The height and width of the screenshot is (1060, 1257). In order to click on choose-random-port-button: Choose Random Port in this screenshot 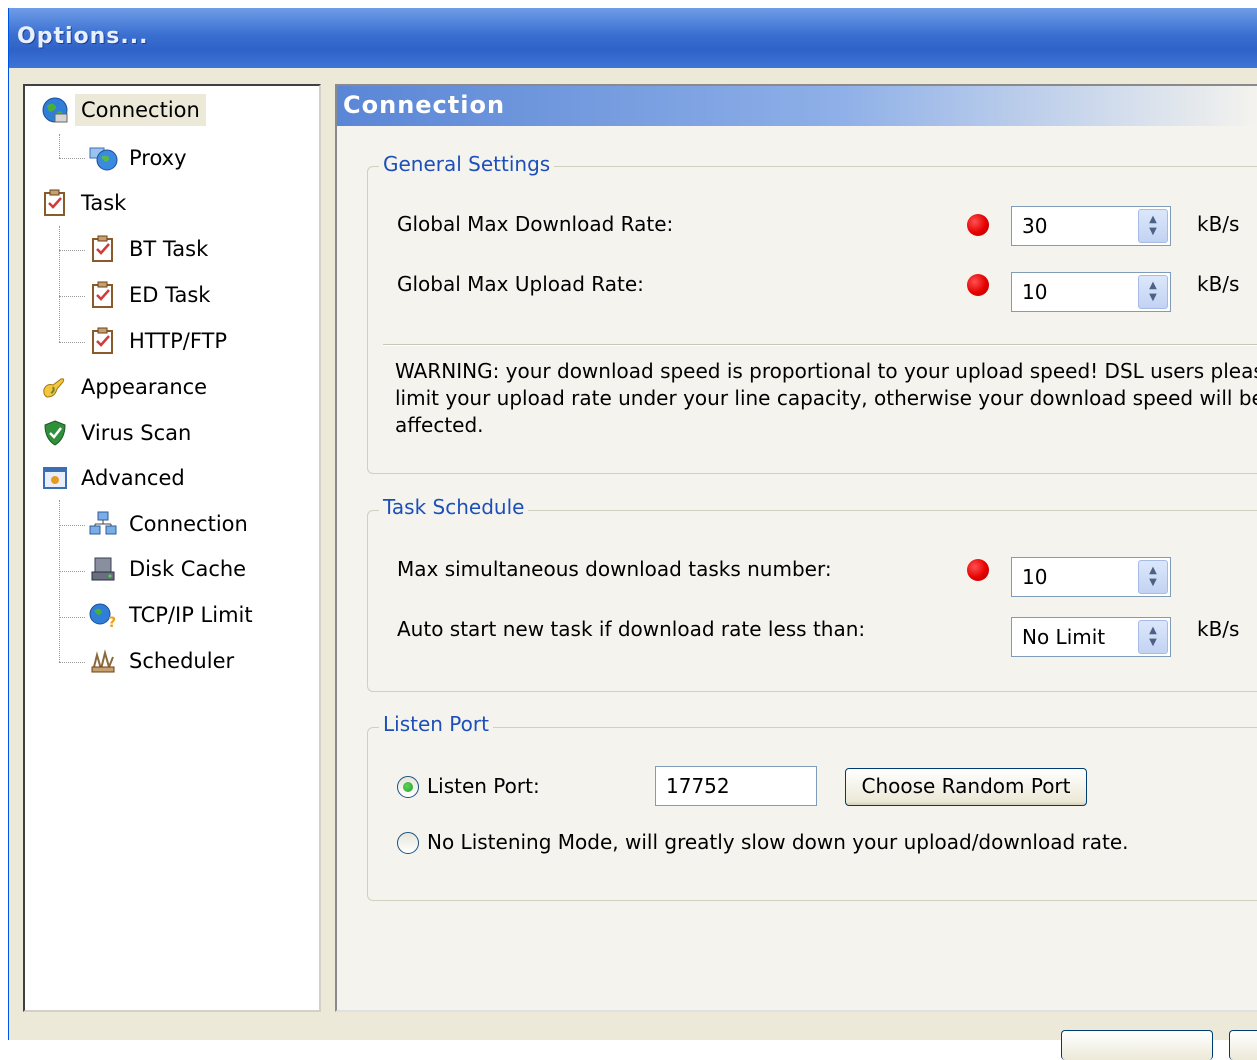, I will do `click(966, 787)`.